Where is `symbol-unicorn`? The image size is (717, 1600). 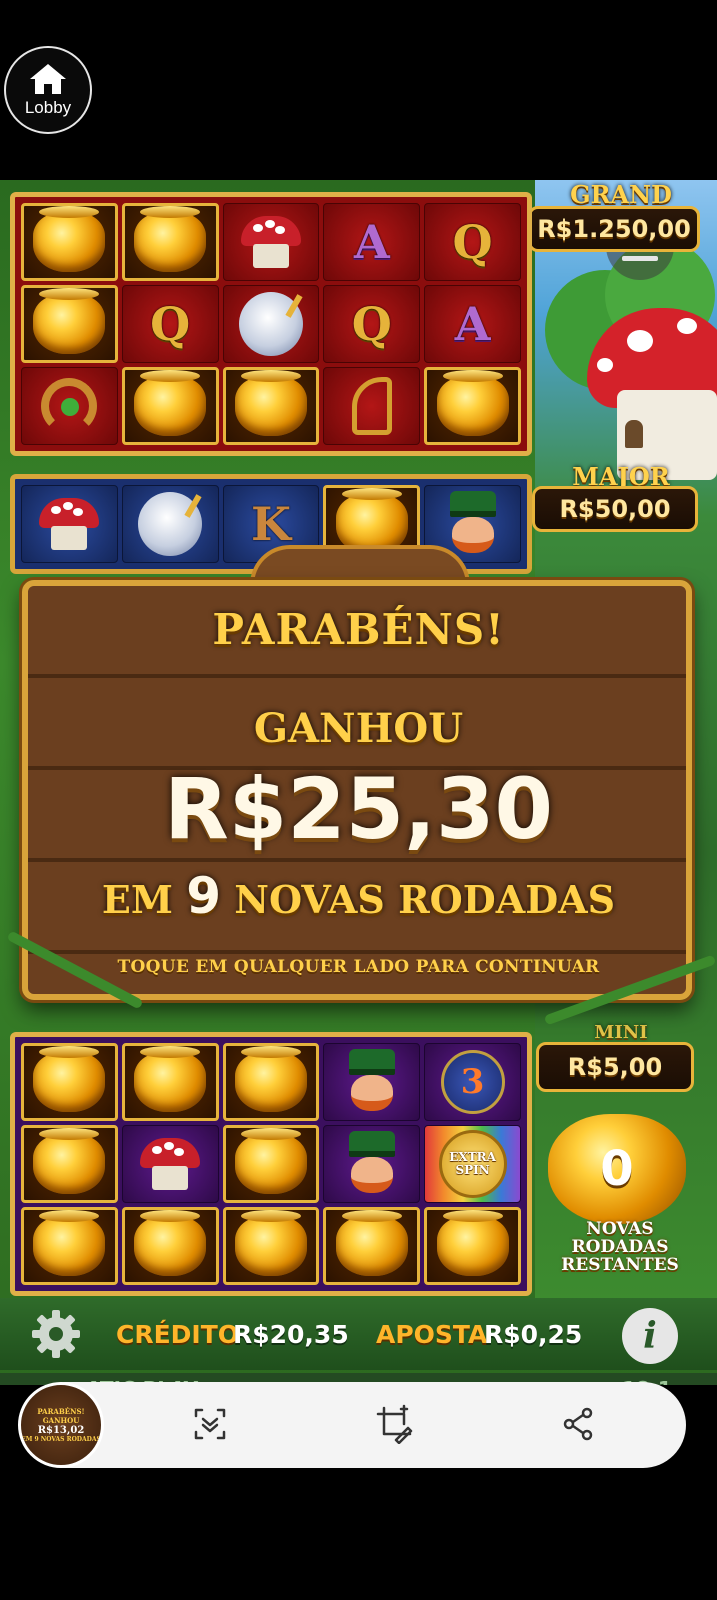 symbol-unicorn is located at coordinates (271, 324).